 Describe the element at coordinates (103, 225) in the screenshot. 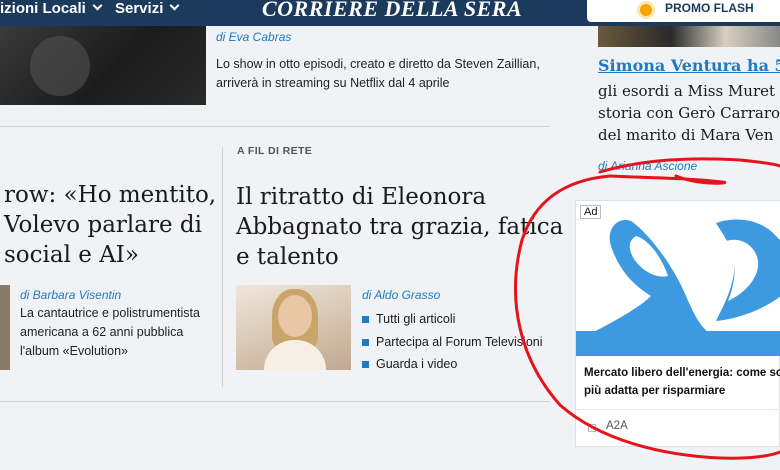

I see `headline-line: Volevo parlare di` at that location.